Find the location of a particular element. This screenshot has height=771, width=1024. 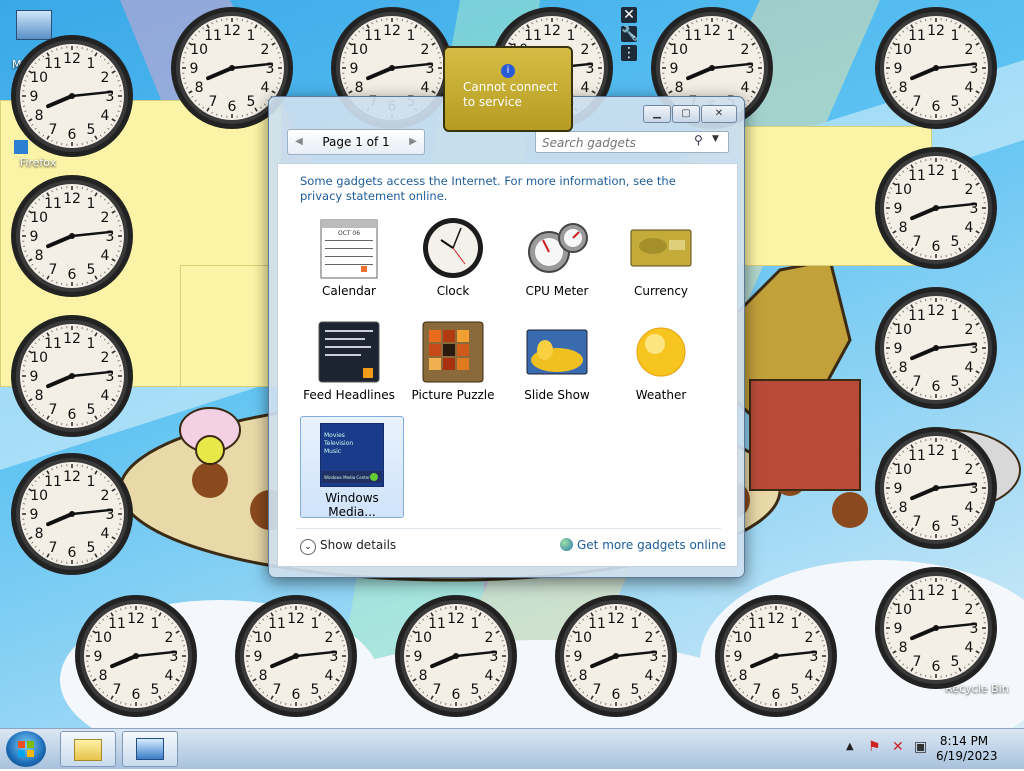

gadget-clock: Clock is located at coordinates (453, 260).